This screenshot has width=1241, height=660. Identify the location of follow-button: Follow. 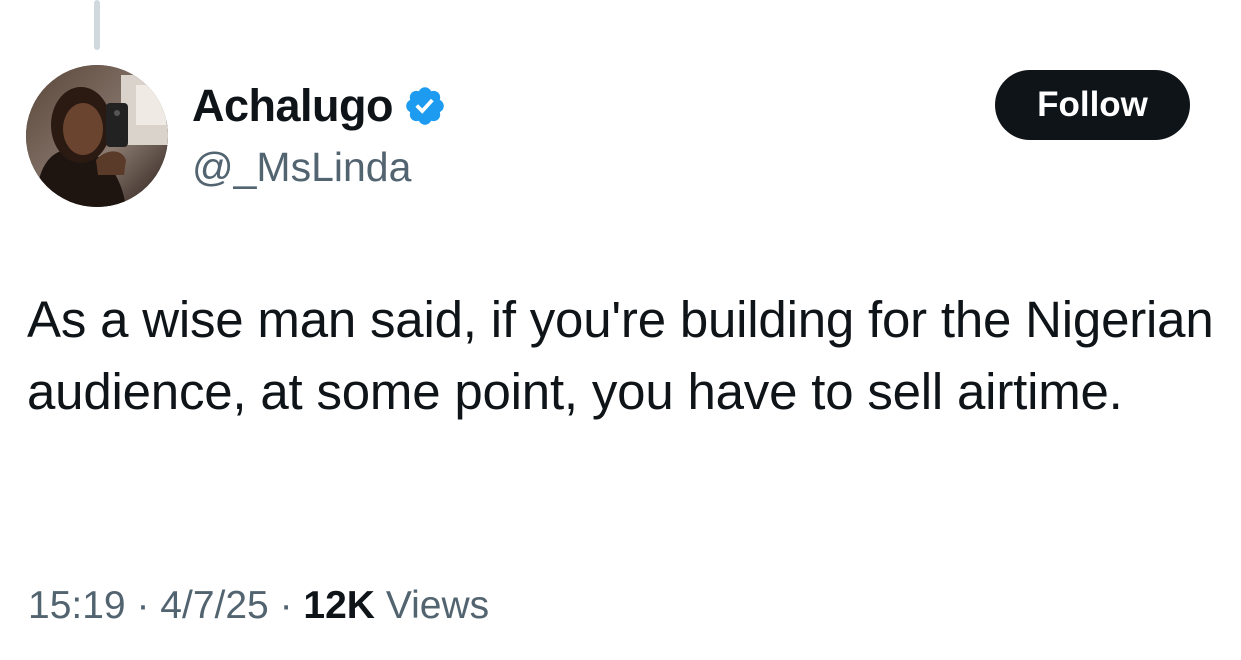
(1092, 105).